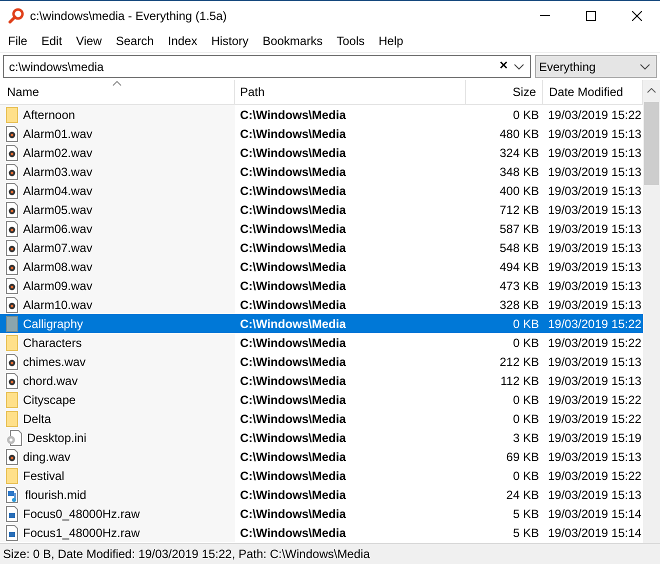  I want to click on file-size: 473 KB, so click(519, 286).